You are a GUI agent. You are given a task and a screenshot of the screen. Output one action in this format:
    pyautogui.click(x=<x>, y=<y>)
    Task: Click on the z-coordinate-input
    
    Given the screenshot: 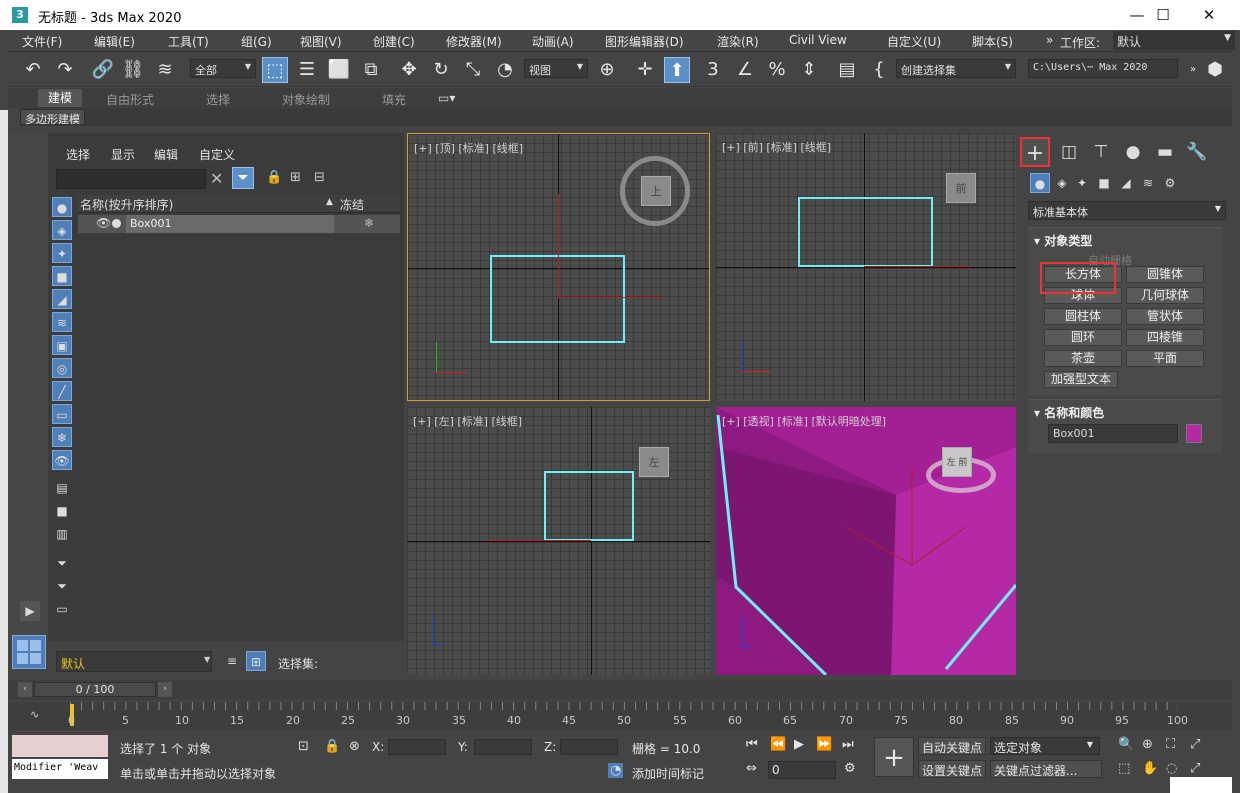 What is the action you would take?
    pyautogui.click(x=589, y=747)
    